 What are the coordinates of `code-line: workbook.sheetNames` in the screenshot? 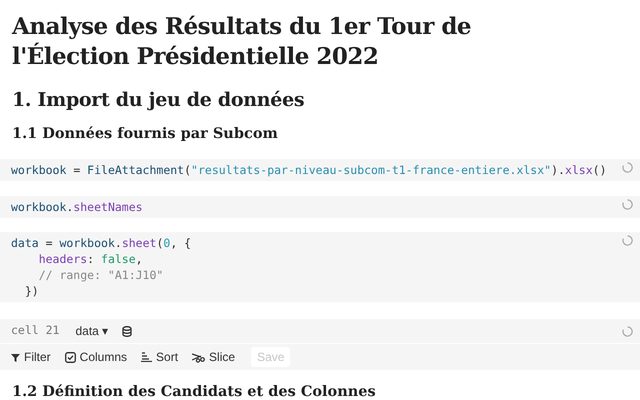 It's located at (77, 207).